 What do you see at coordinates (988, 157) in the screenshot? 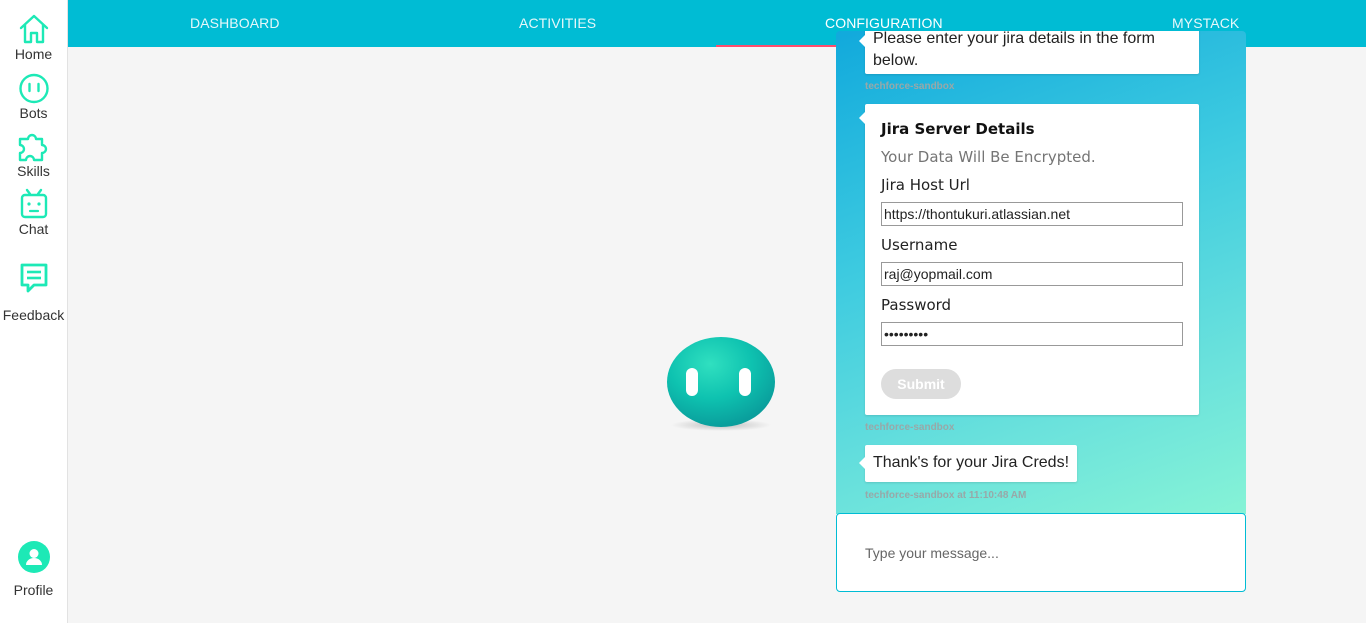
I see `form-subtitle: Your Data Will Be Encrypted.` at bounding box center [988, 157].